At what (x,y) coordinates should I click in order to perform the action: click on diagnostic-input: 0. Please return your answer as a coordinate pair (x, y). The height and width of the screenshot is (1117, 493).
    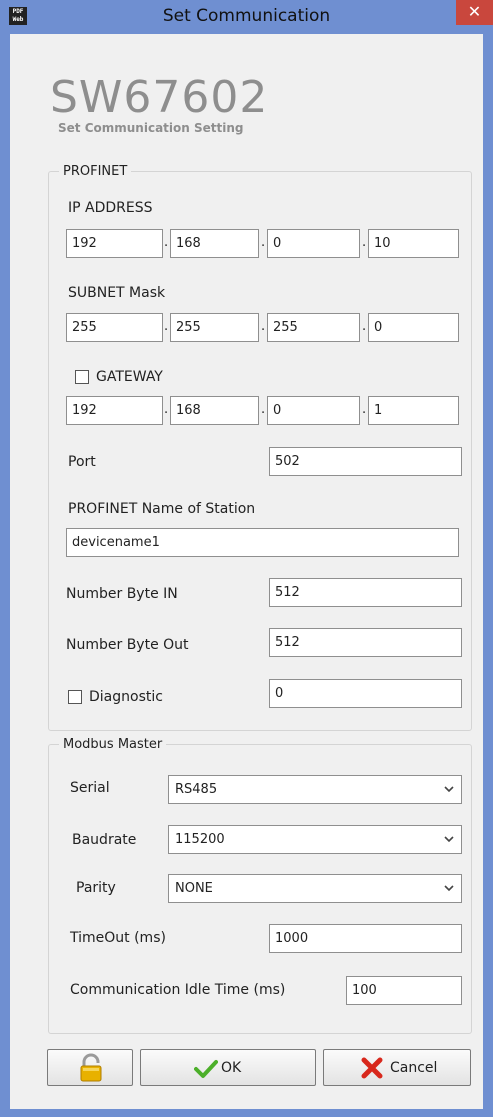
    Looking at the image, I should click on (365, 693).